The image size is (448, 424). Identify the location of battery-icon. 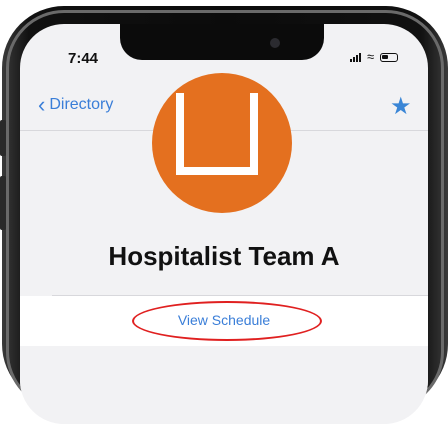
(389, 57).